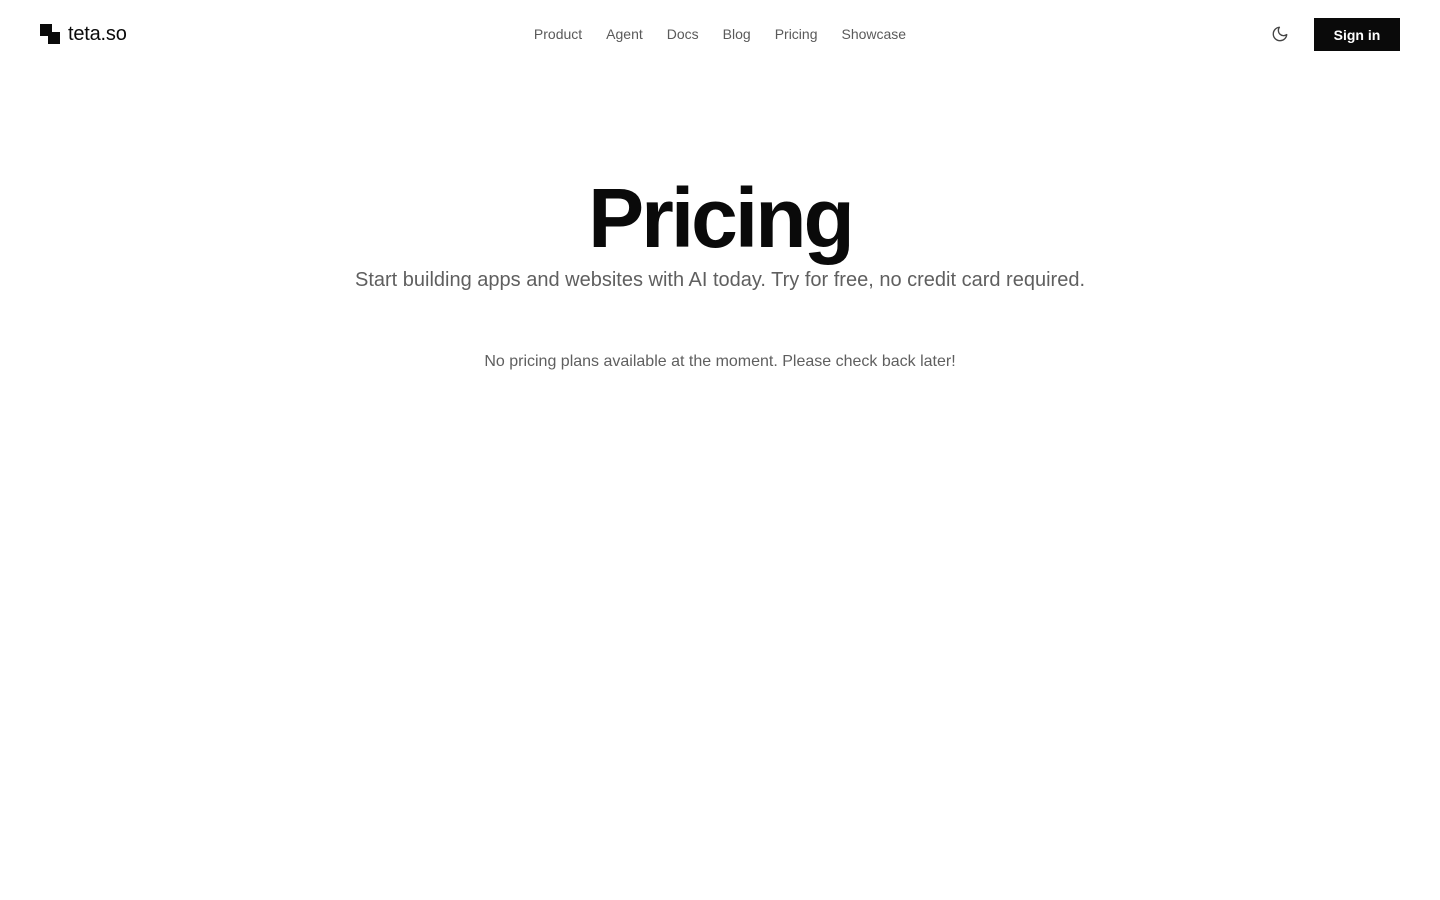 The image size is (1440, 900). I want to click on logo-link: teta.so, so click(83, 34).